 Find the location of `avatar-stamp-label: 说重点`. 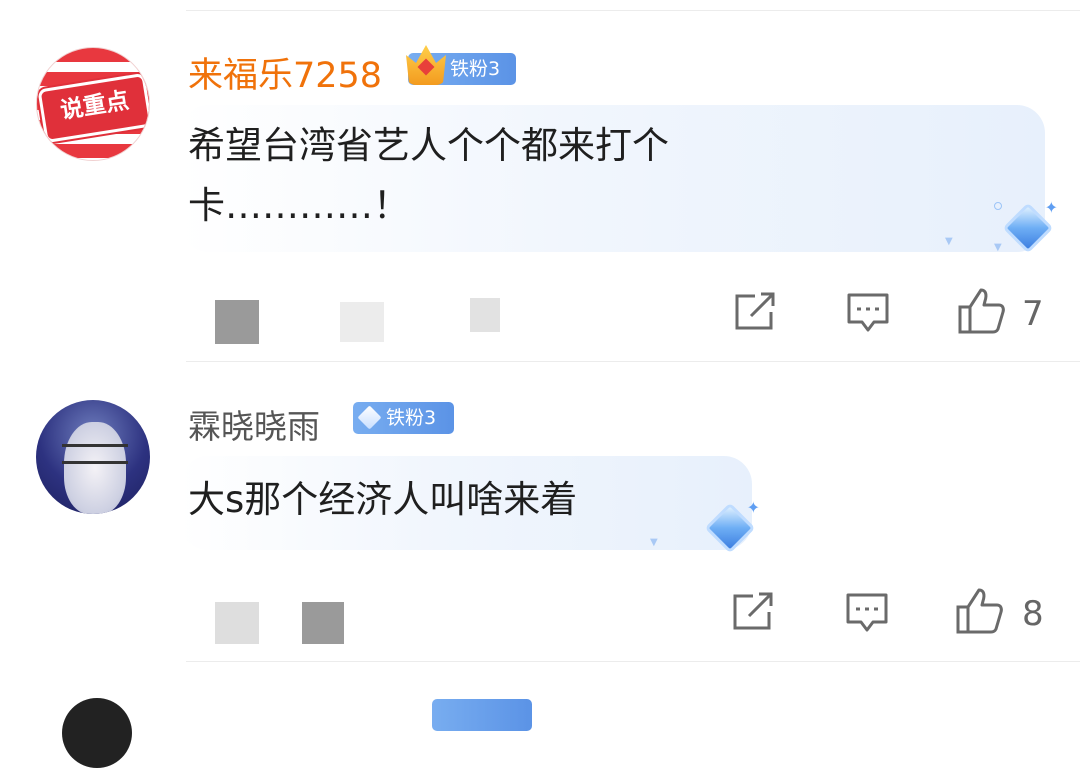

avatar-stamp-label: 说重点 is located at coordinates (93, 108).